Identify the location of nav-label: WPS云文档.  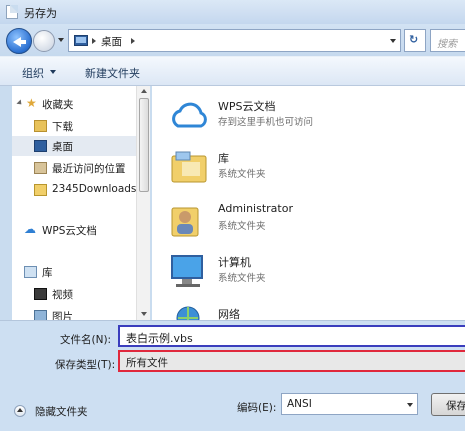
(69, 231).